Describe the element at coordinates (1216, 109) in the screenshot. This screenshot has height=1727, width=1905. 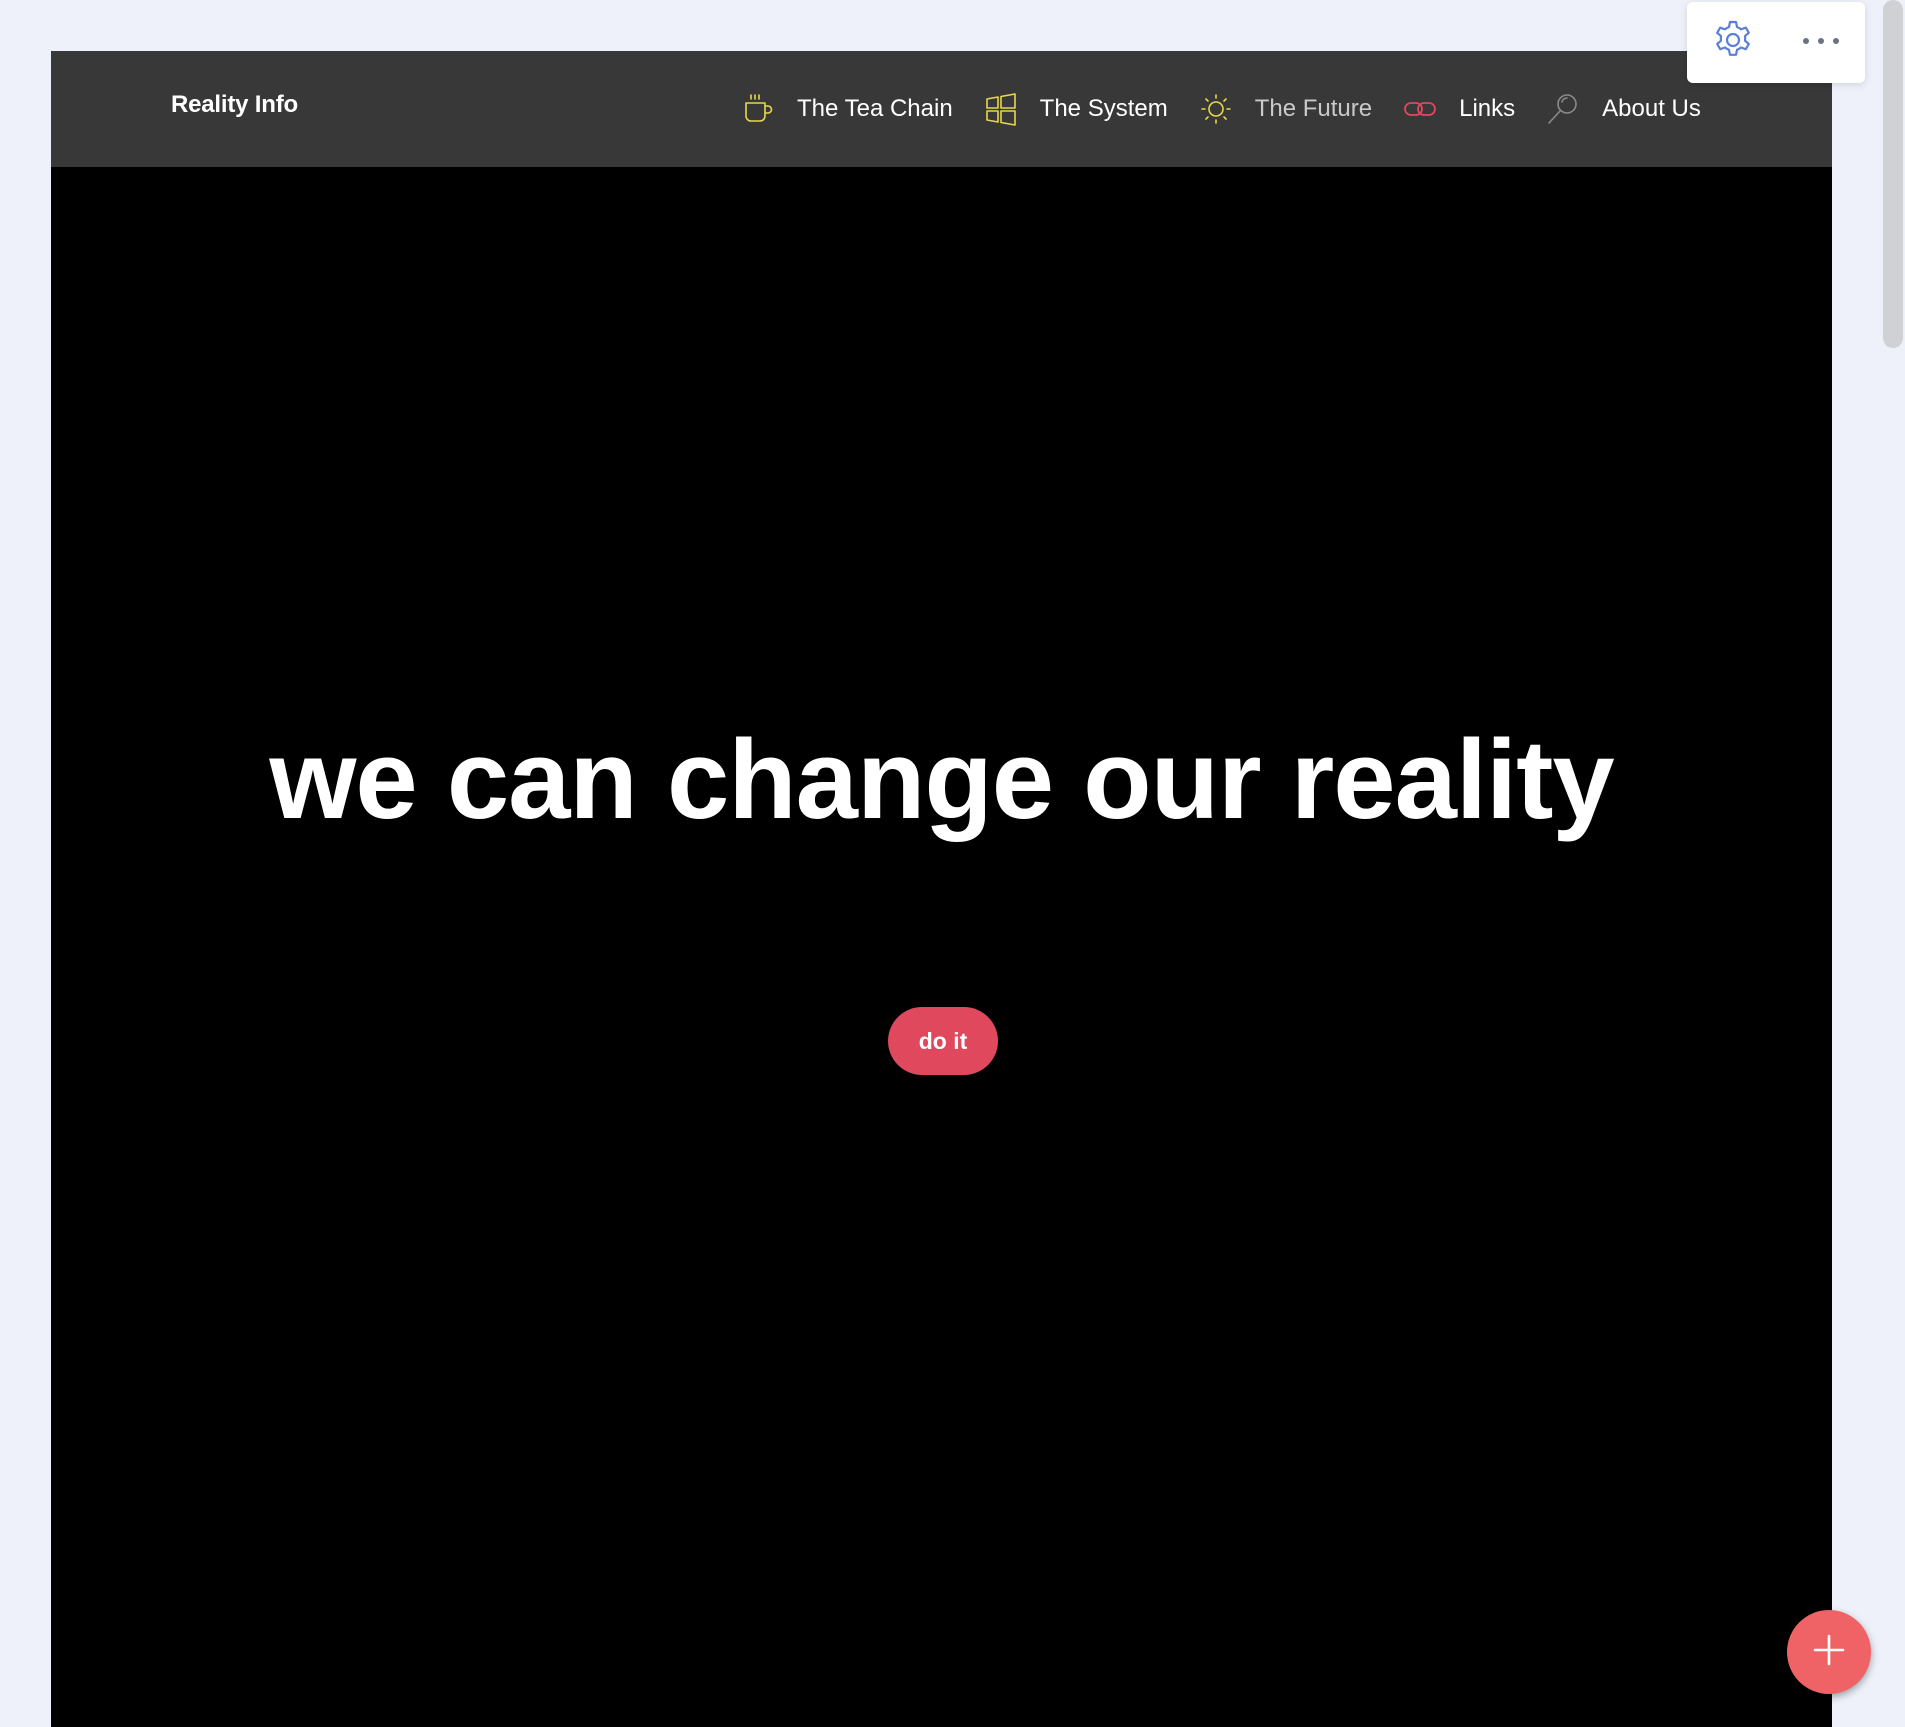
I see `sun-icon` at that location.